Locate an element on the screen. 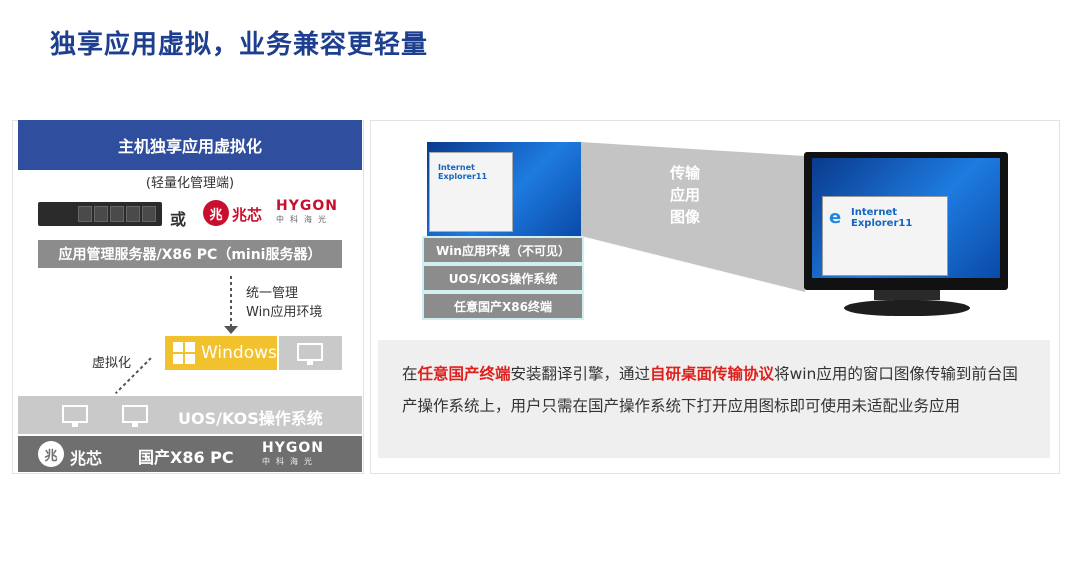  rack-server-image is located at coordinates (100, 214).